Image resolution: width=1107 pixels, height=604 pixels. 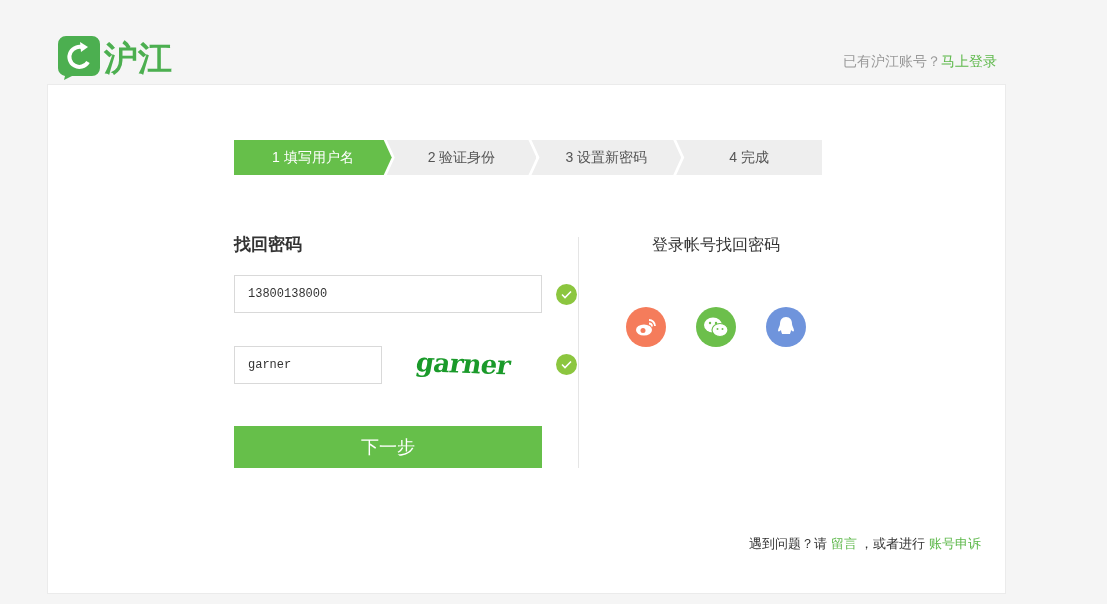 I want to click on login-link: 马上登录, so click(x=969, y=61).